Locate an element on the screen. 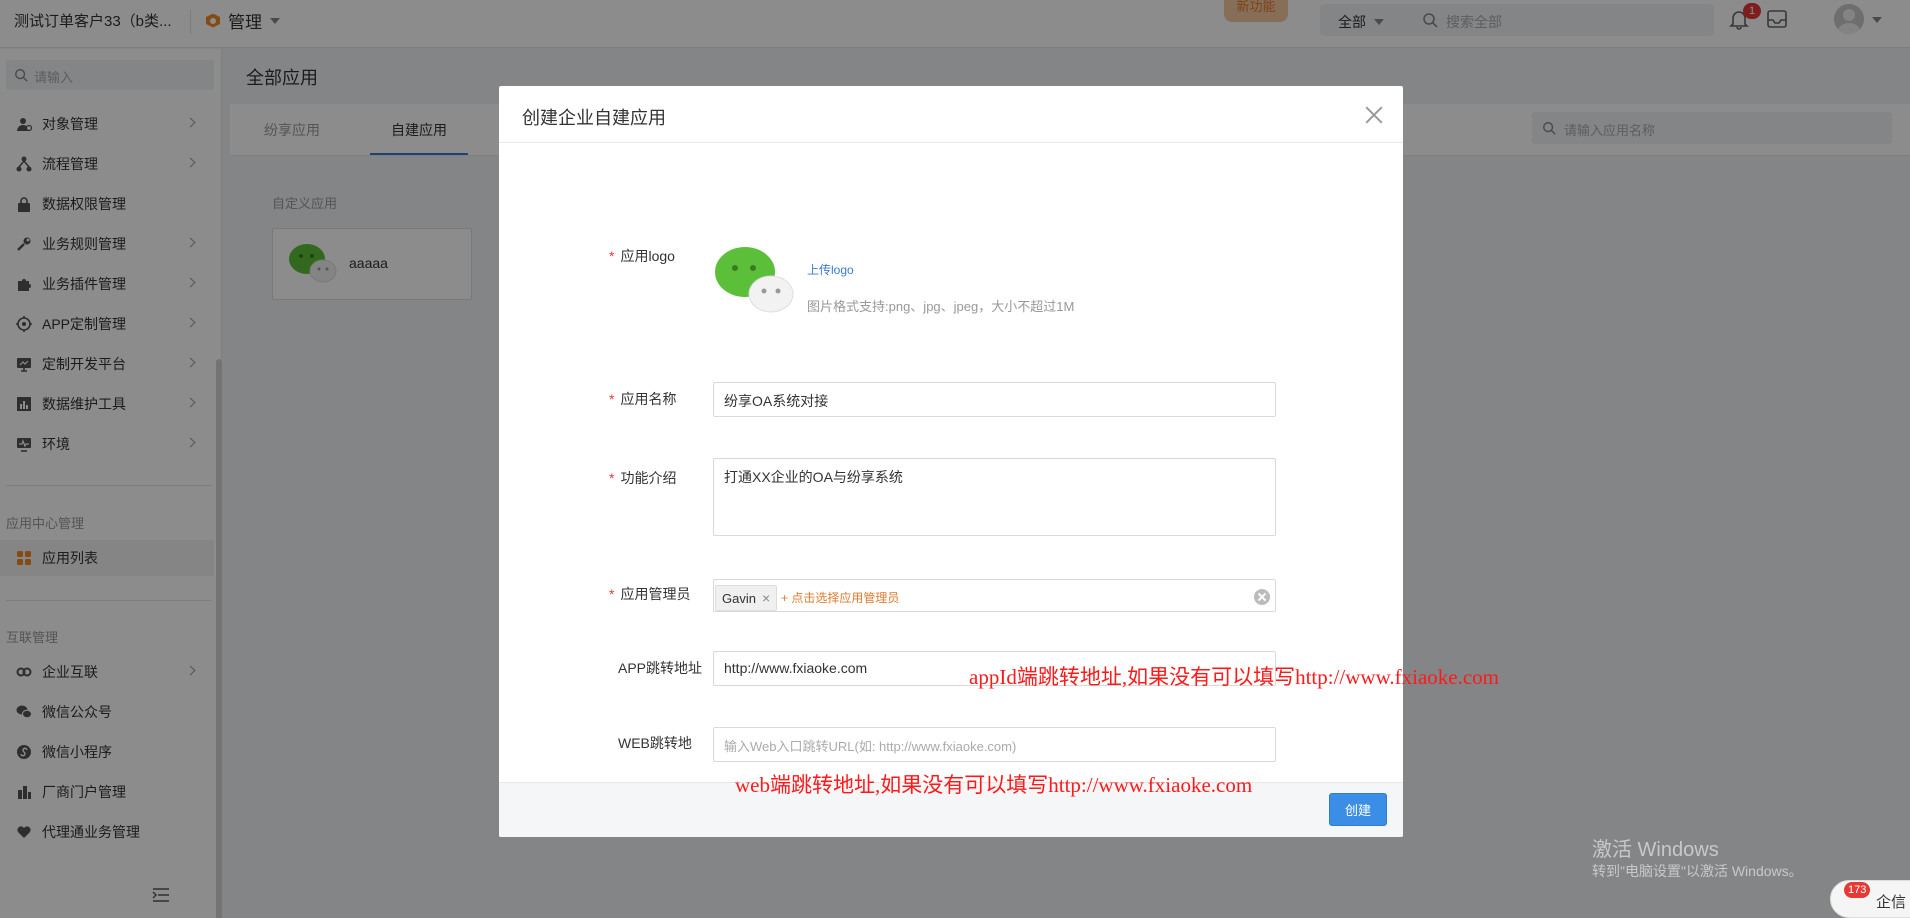 The width and height of the screenshot is (1910, 918). close-icon is located at coordinates (1374, 115).